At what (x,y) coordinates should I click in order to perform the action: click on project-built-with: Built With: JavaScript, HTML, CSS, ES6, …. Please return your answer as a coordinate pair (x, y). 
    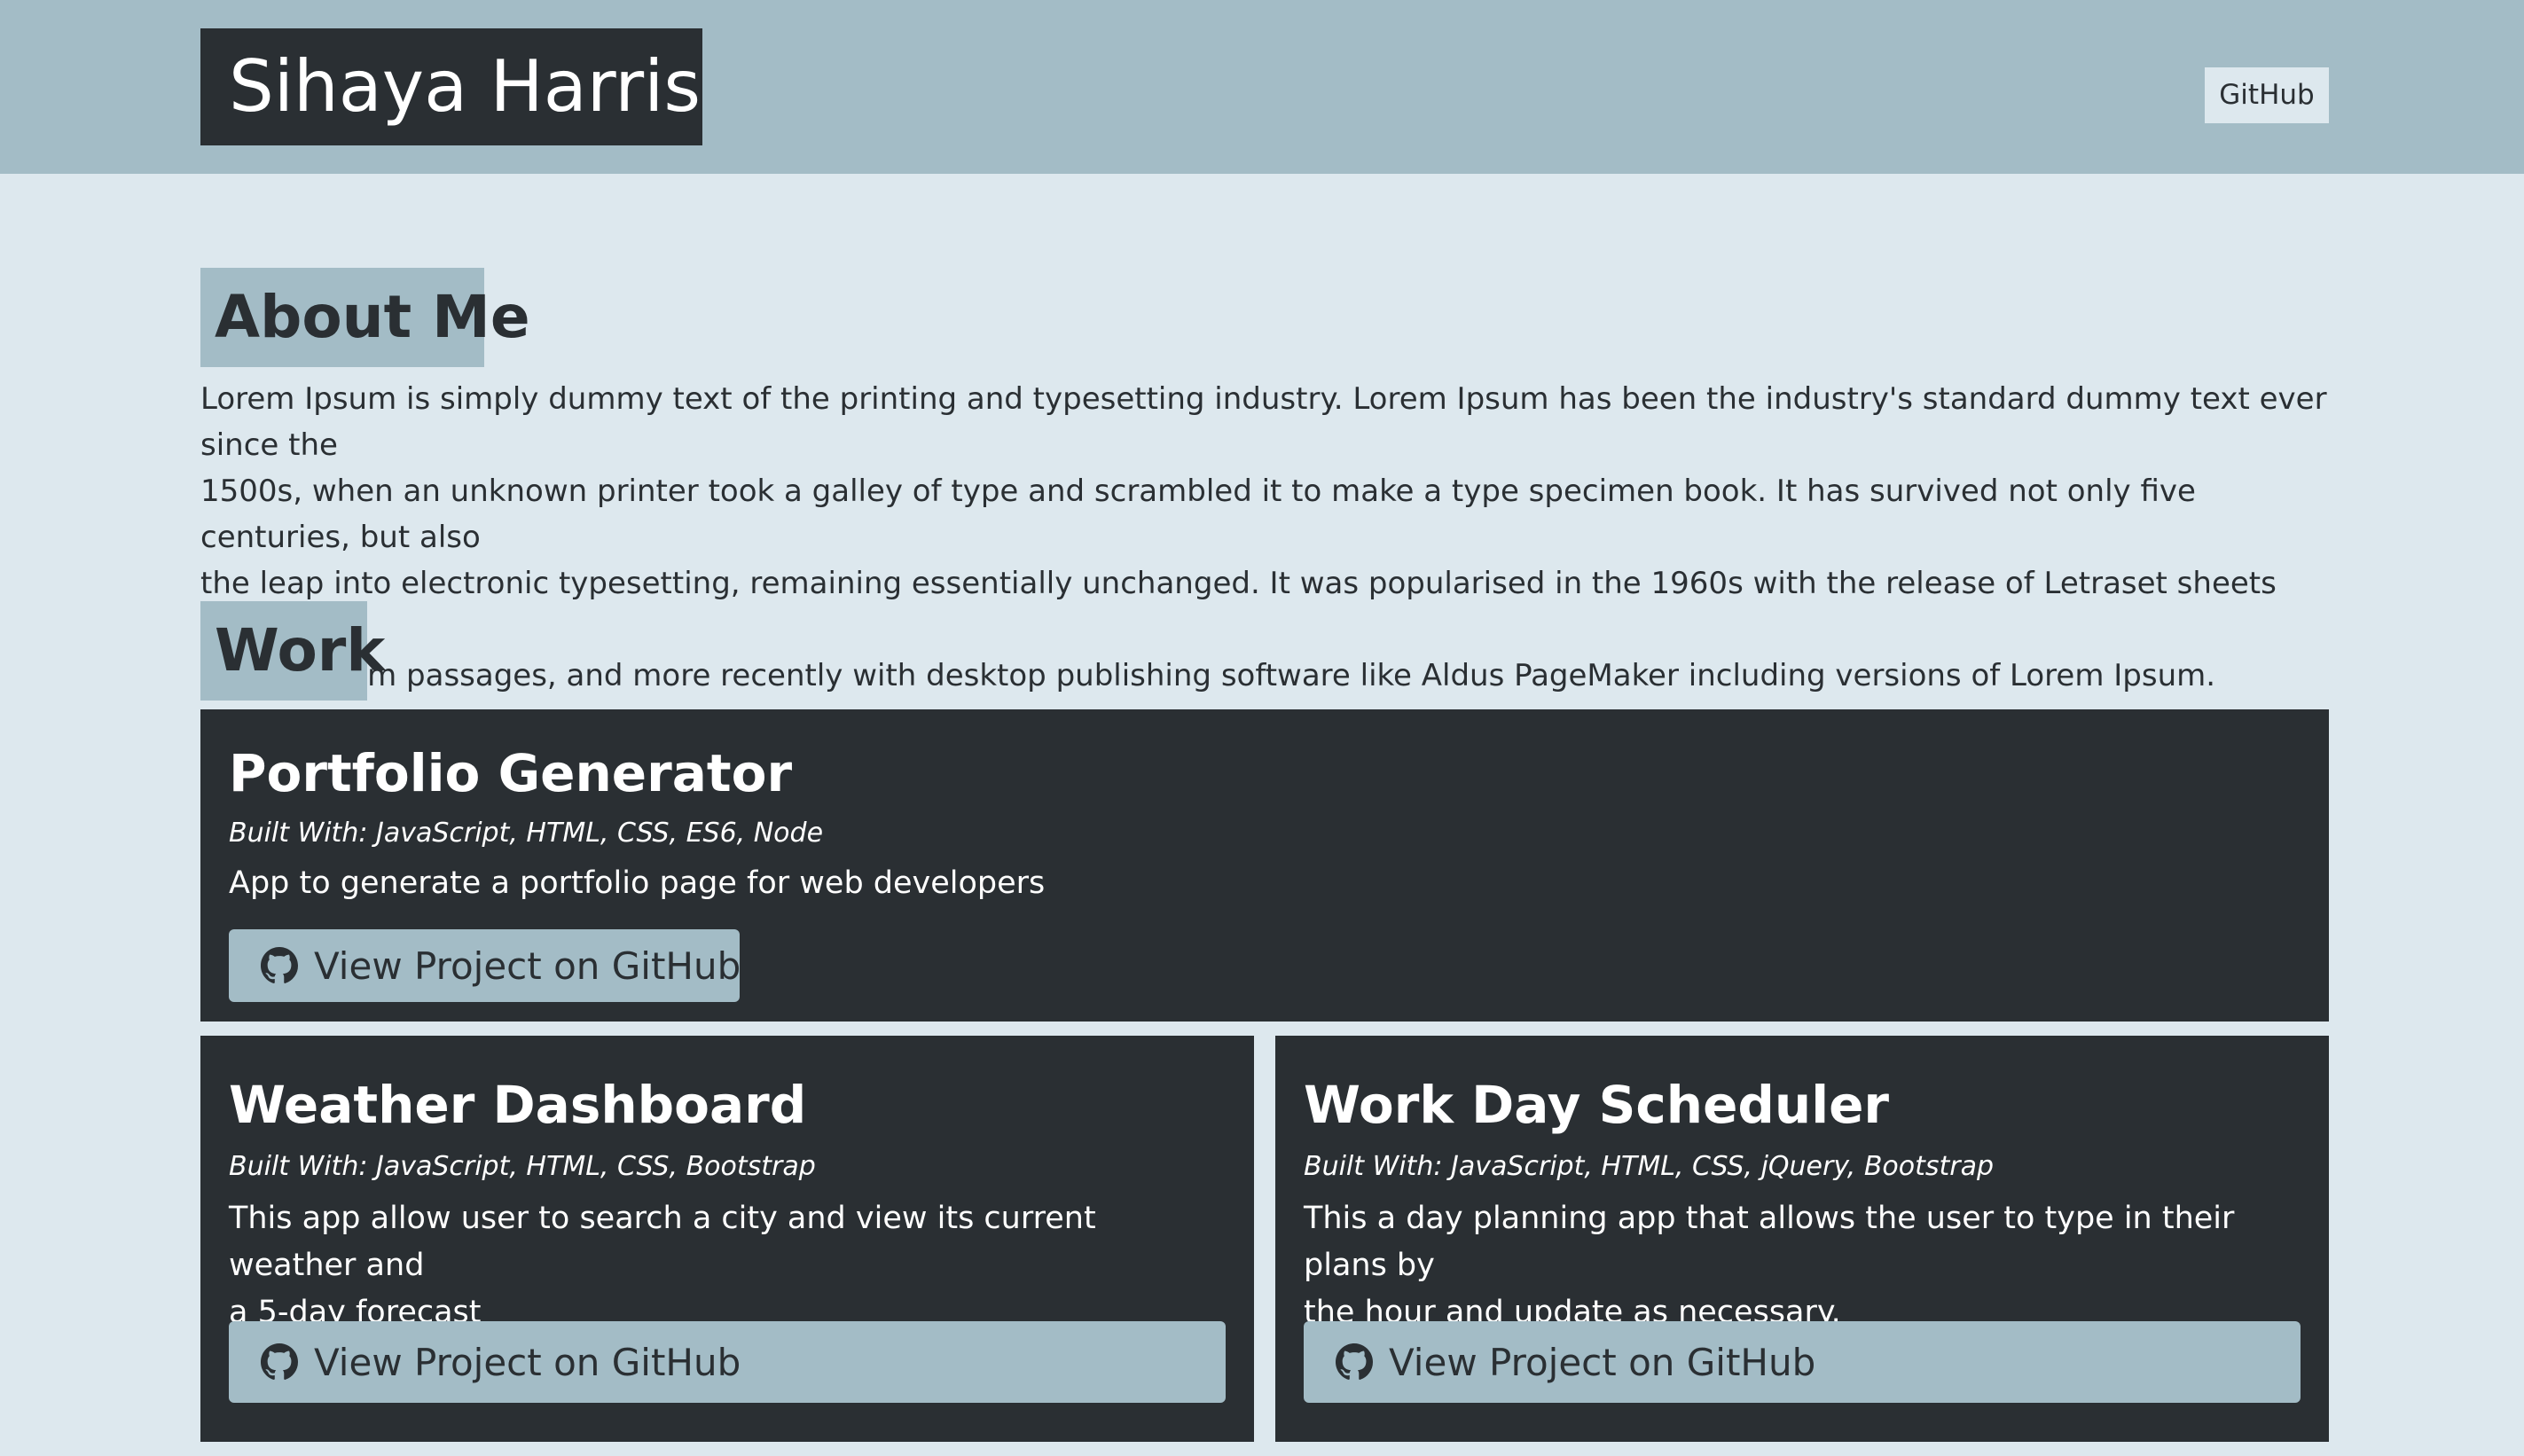
    Looking at the image, I should click on (526, 833).